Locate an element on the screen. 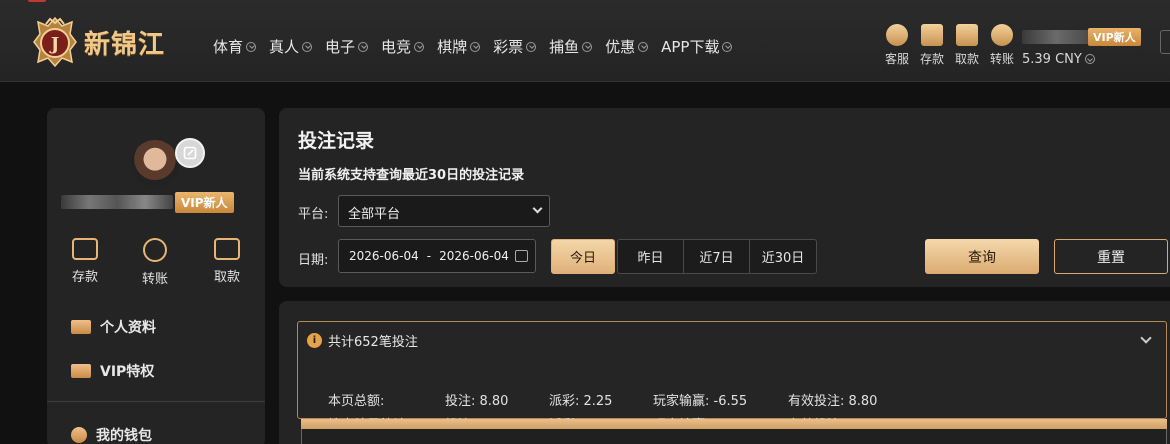  quick-label: 存款 is located at coordinates (84, 277).